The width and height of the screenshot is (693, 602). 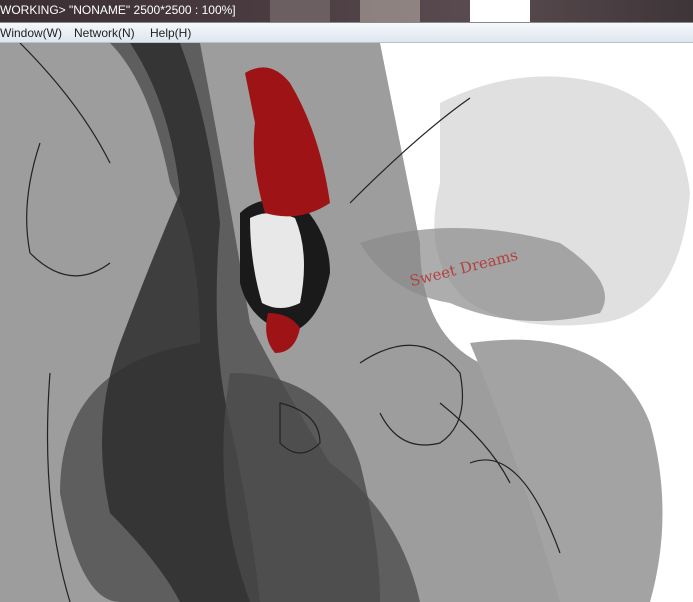 I want to click on window-title: WORKING> "NONAME" 2500*2500 : 100%], so click(x=118, y=10).